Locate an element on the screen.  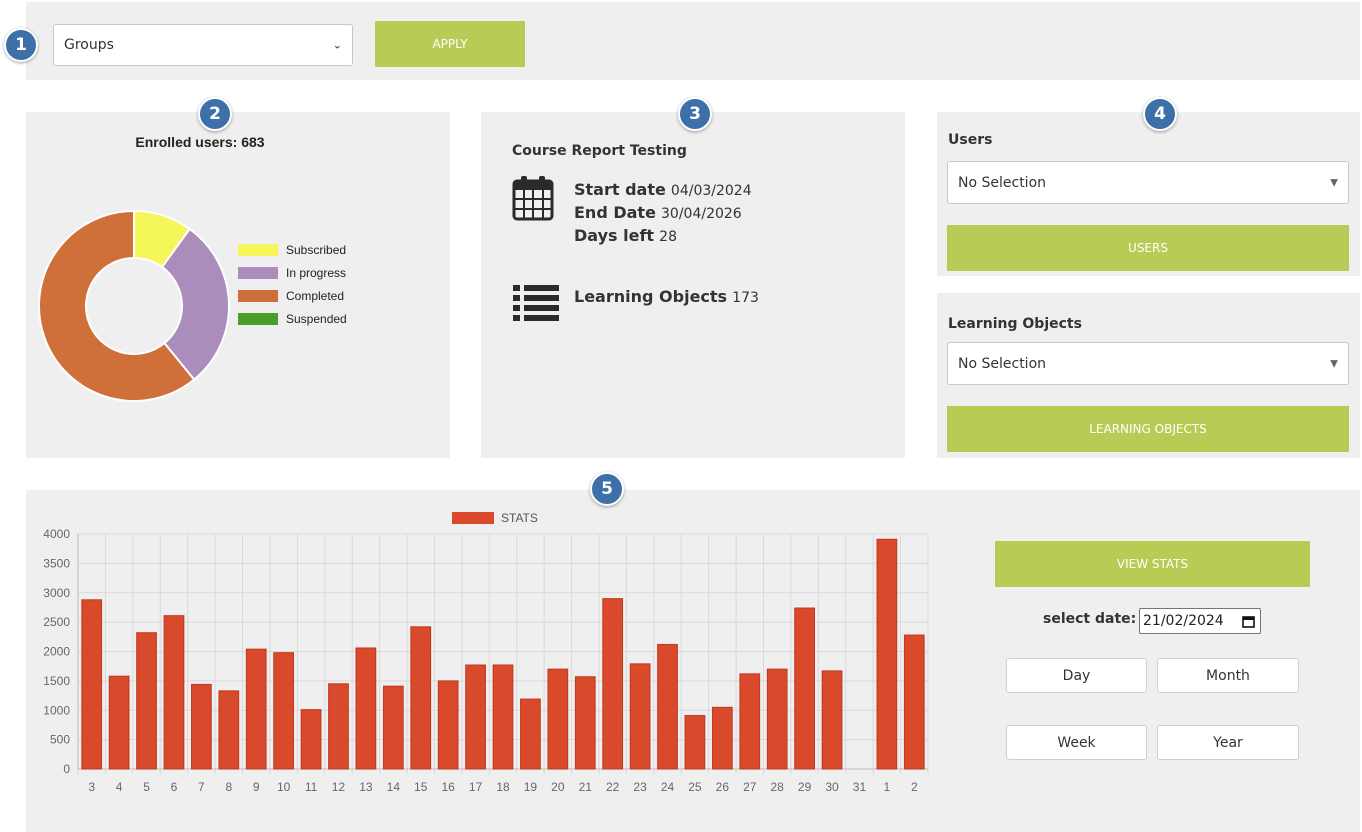
users-select: No Selection ▼ is located at coordinates (1148, 182).